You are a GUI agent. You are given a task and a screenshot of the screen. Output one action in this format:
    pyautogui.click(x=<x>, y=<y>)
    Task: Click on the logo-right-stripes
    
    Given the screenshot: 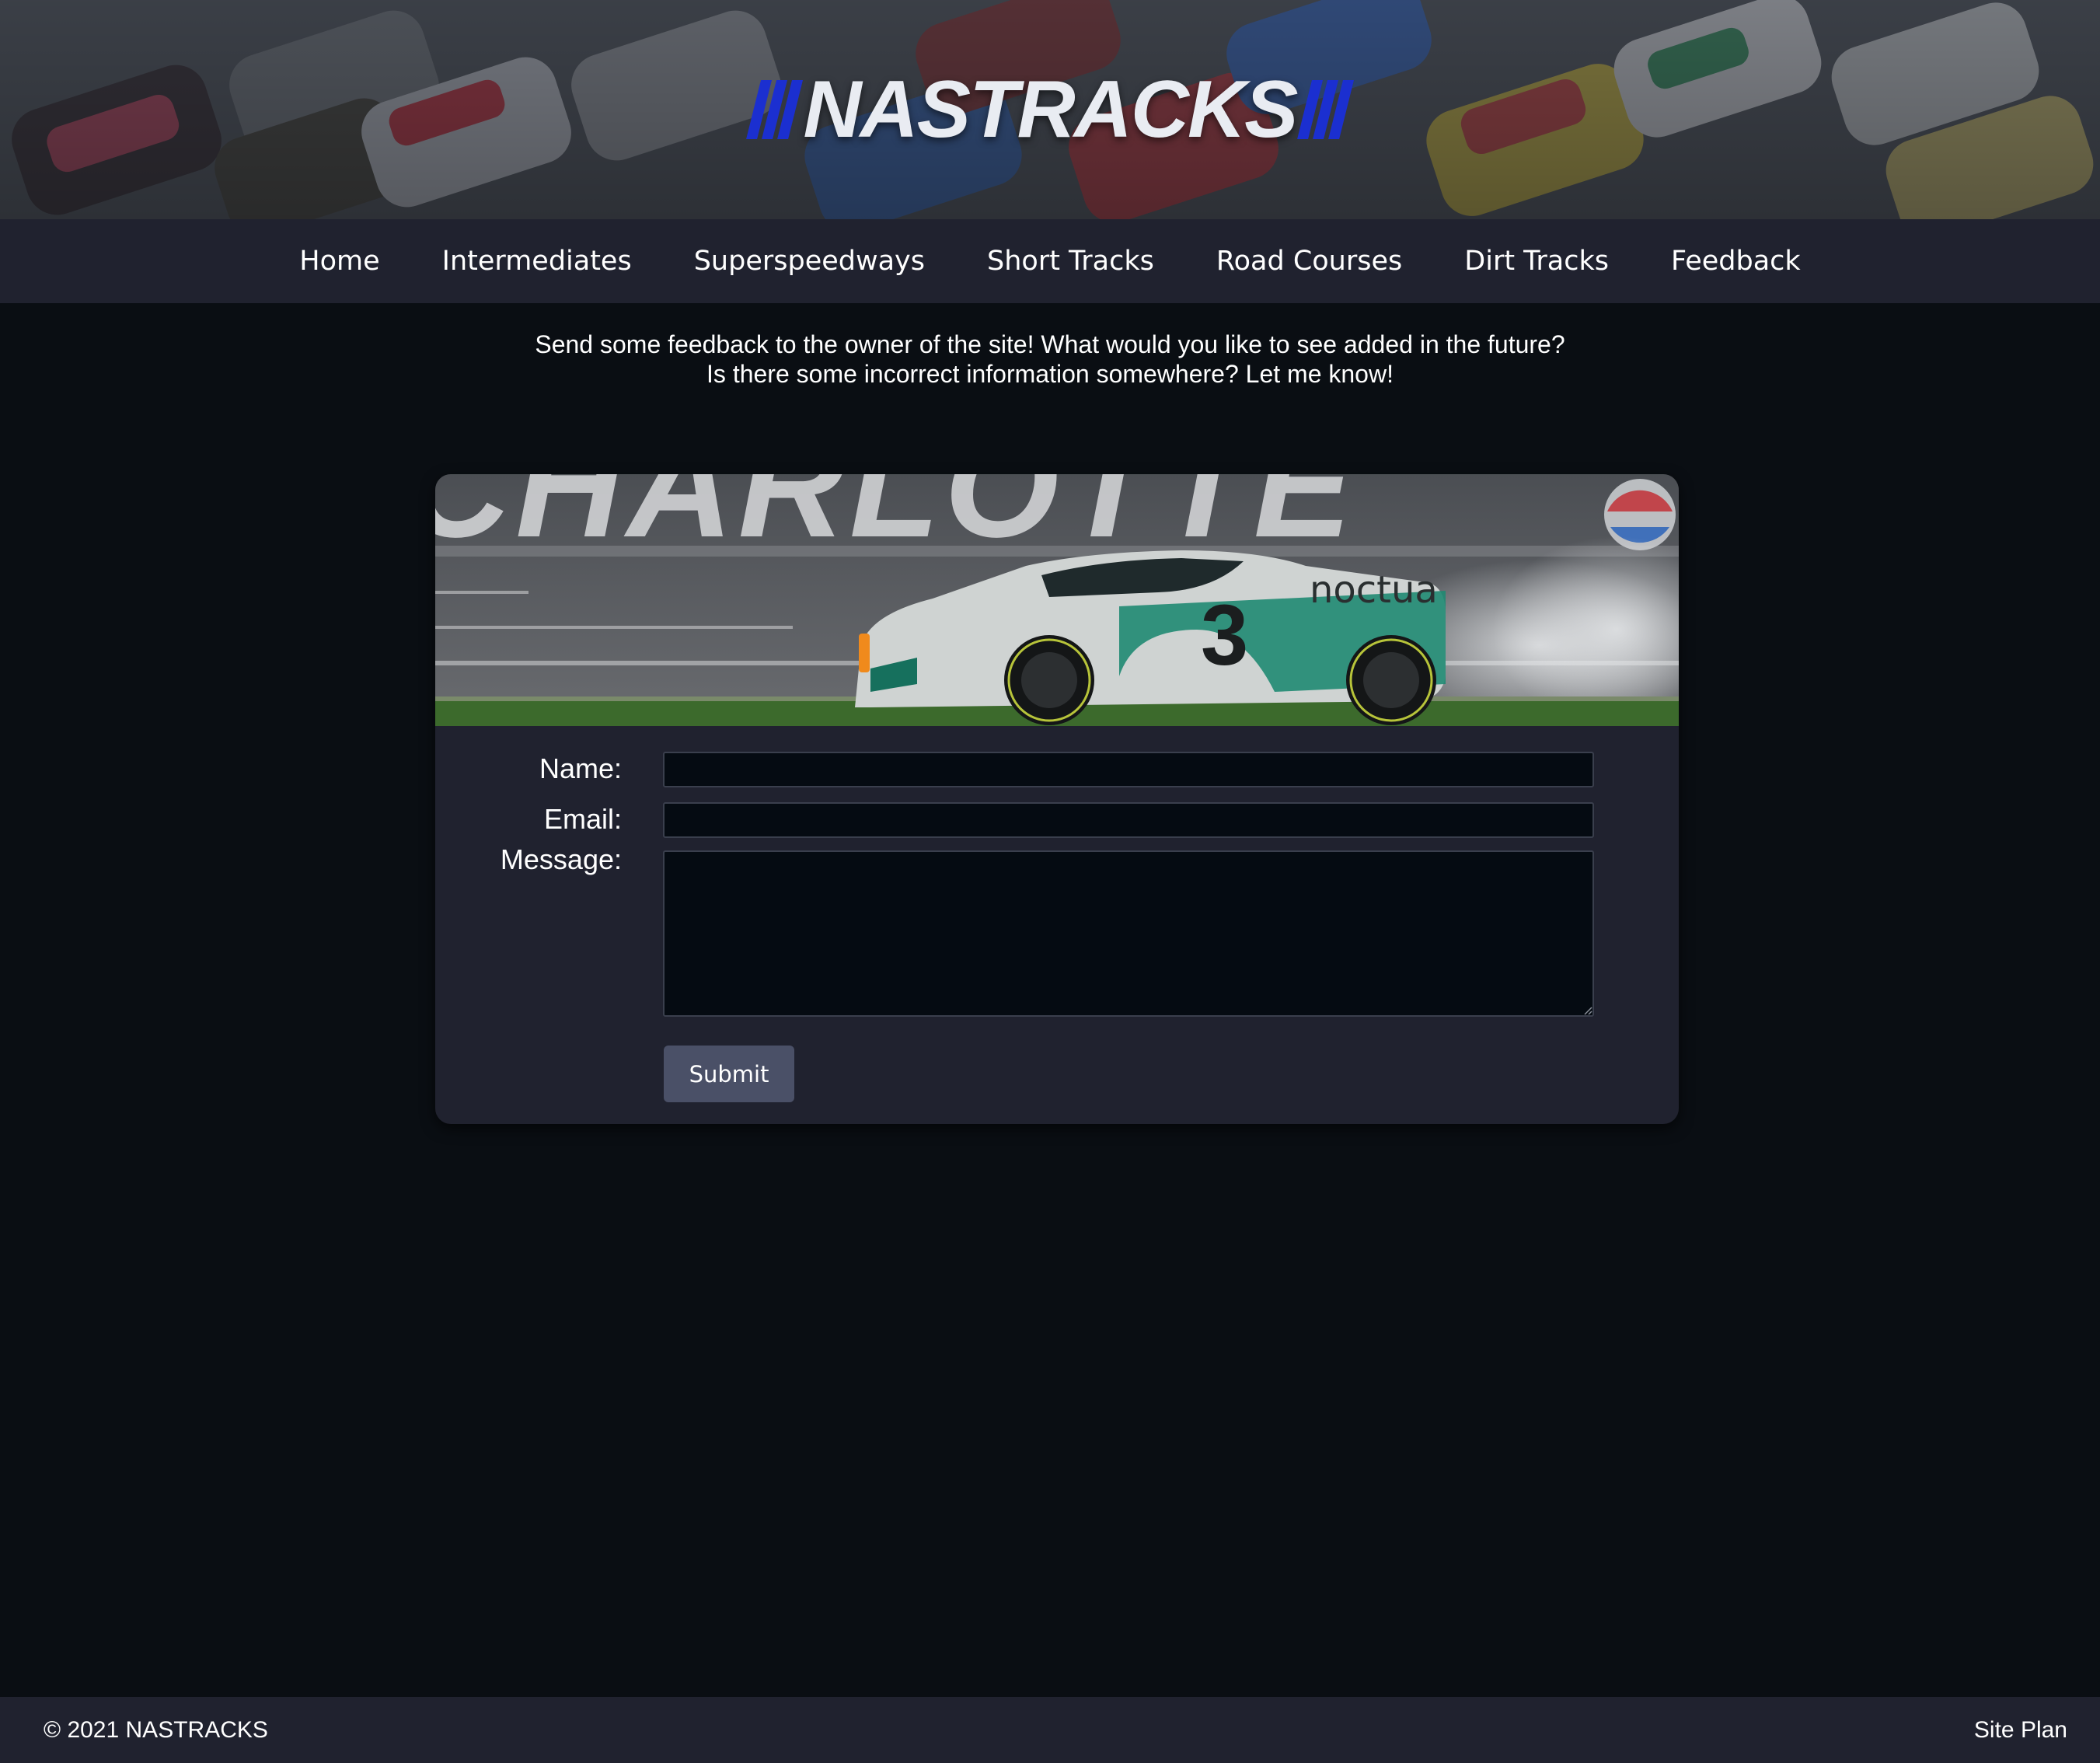 What is the action you would take?
    pyautogui.click(x=1325, y=109)
    